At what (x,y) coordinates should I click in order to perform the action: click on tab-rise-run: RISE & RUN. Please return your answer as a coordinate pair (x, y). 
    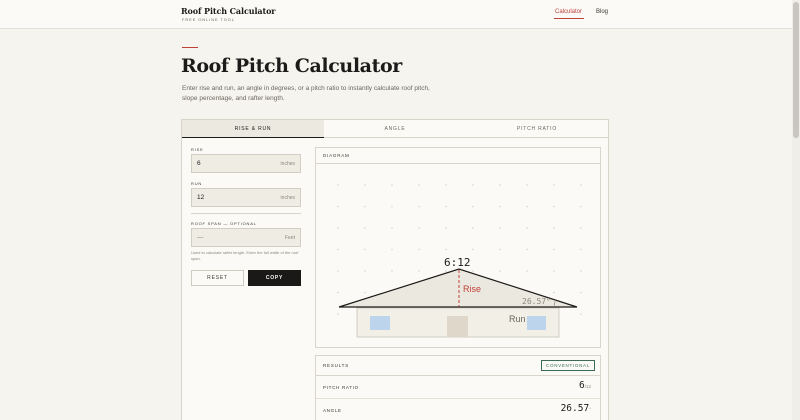
    Looking at the image, I should click on (253, 129).